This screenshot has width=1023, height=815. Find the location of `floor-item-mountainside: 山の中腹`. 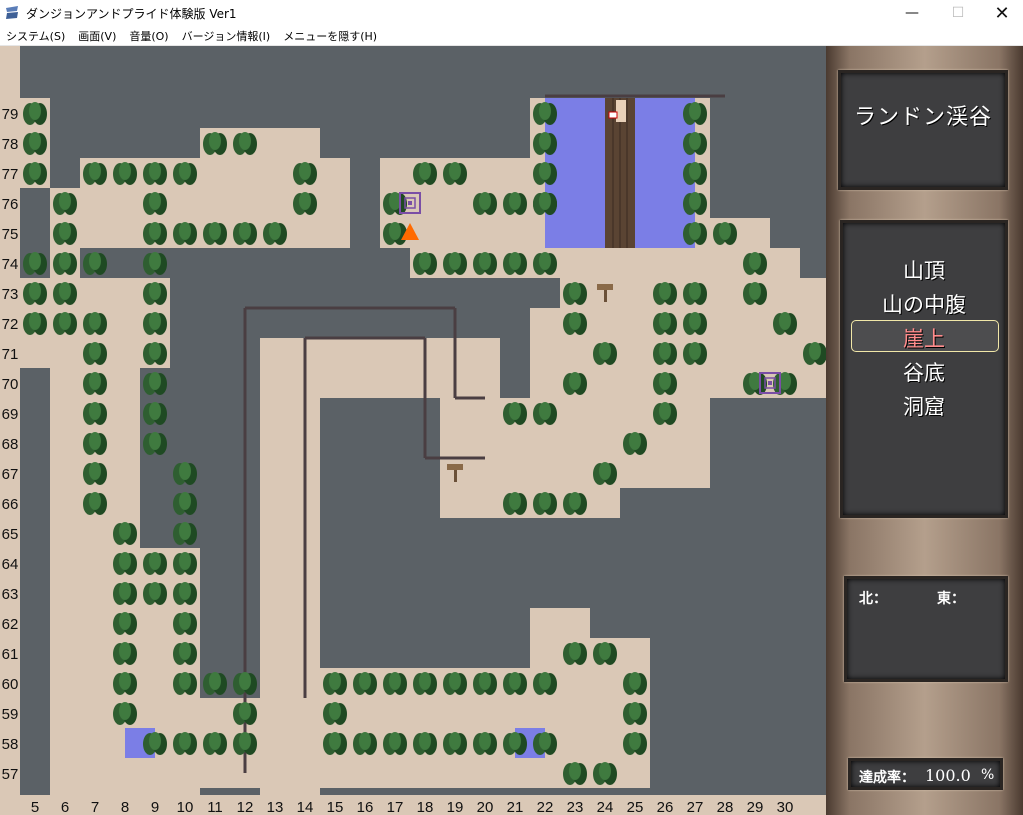

floor-item-mountainside: 山の中腹 is located at coordinates (924, 304).